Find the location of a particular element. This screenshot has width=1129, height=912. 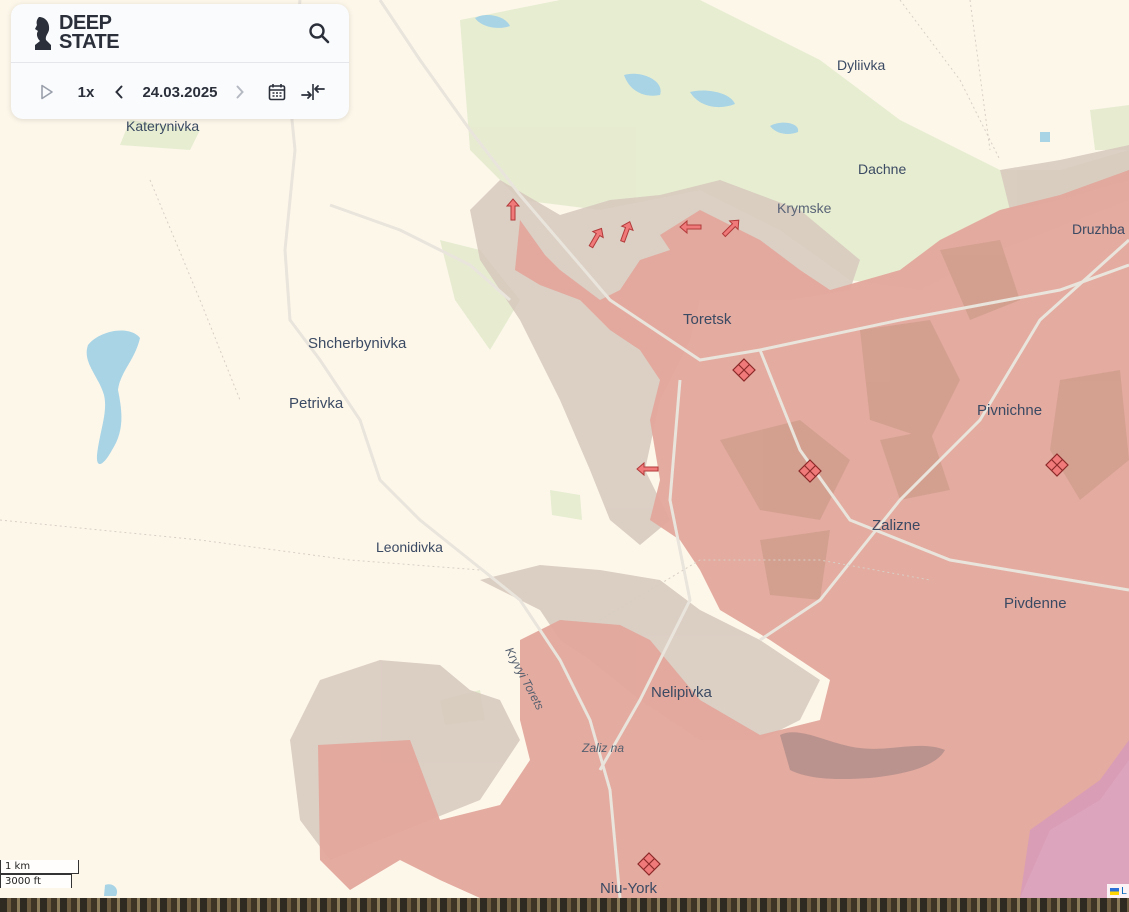

knight-logo-icon is located at coordinates (43, 33).